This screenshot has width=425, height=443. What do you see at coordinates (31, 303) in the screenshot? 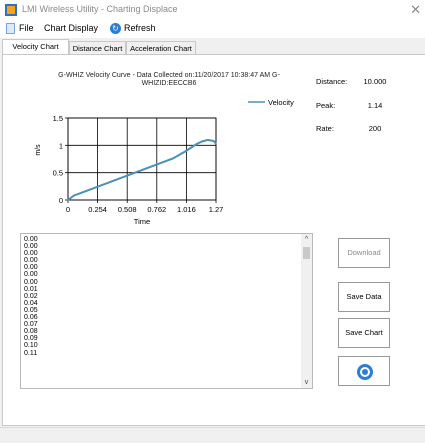
I see `list-item: 0.04` at bounding box center [31, 303].